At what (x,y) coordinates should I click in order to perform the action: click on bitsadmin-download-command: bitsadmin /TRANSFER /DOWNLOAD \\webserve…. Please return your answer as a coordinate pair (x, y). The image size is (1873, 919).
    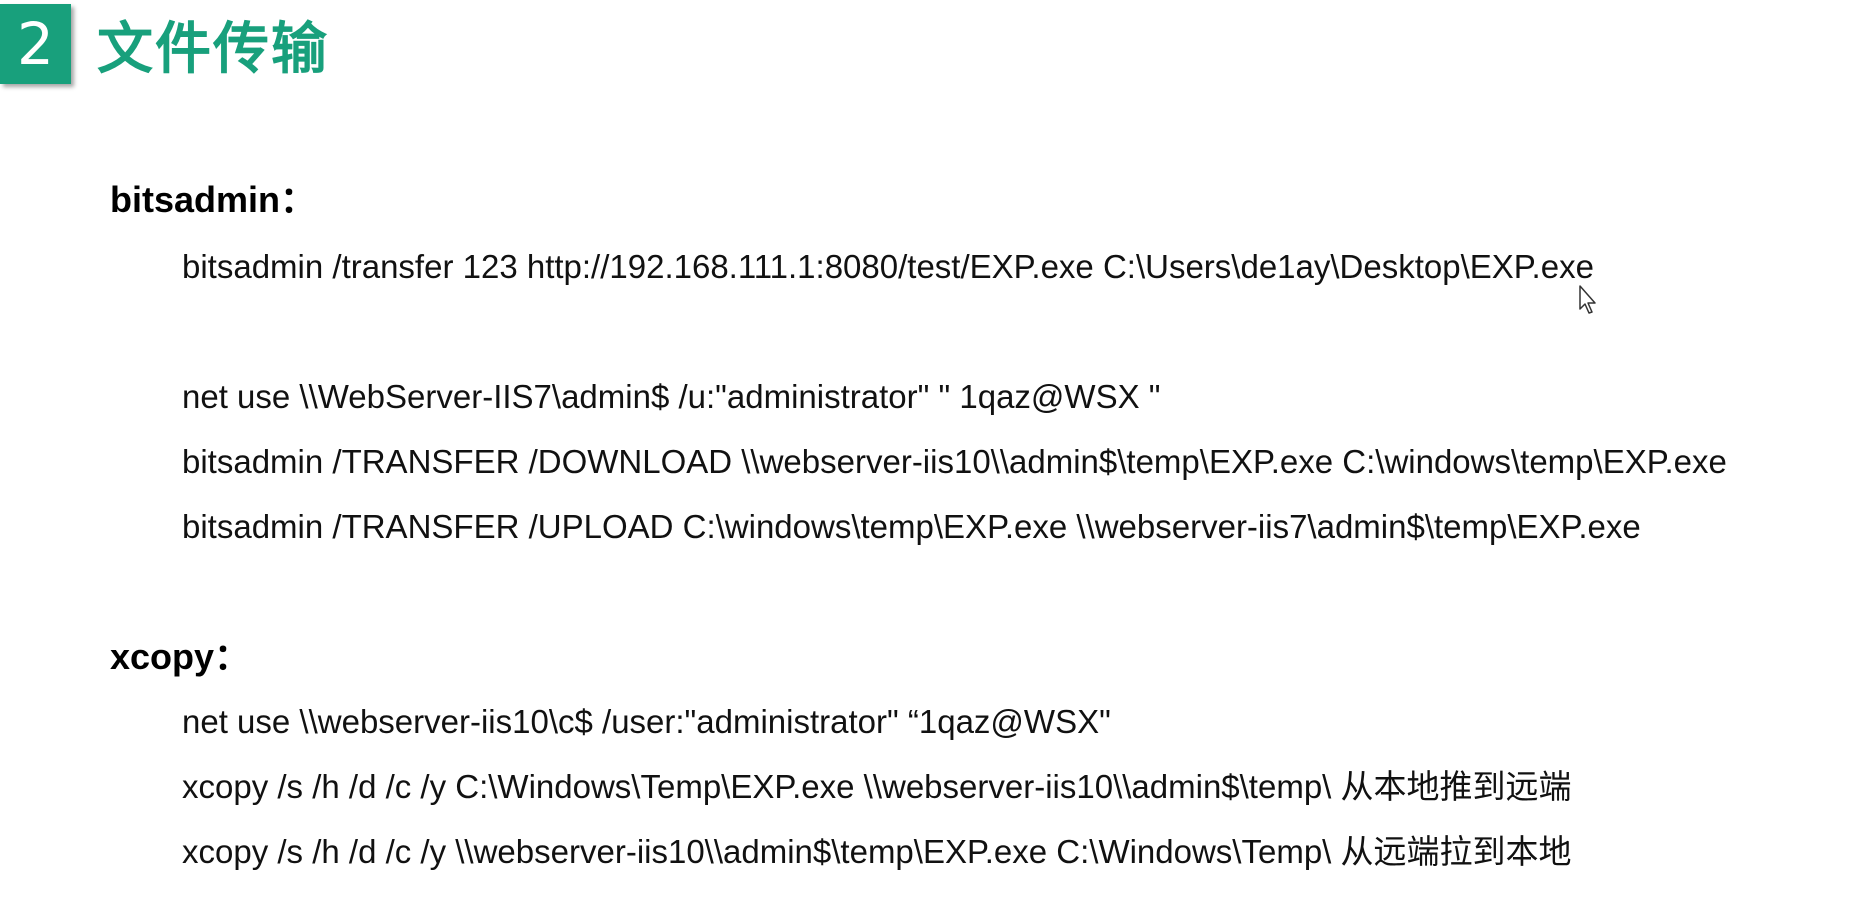
    Looking at the image, I should click on (954, 461).